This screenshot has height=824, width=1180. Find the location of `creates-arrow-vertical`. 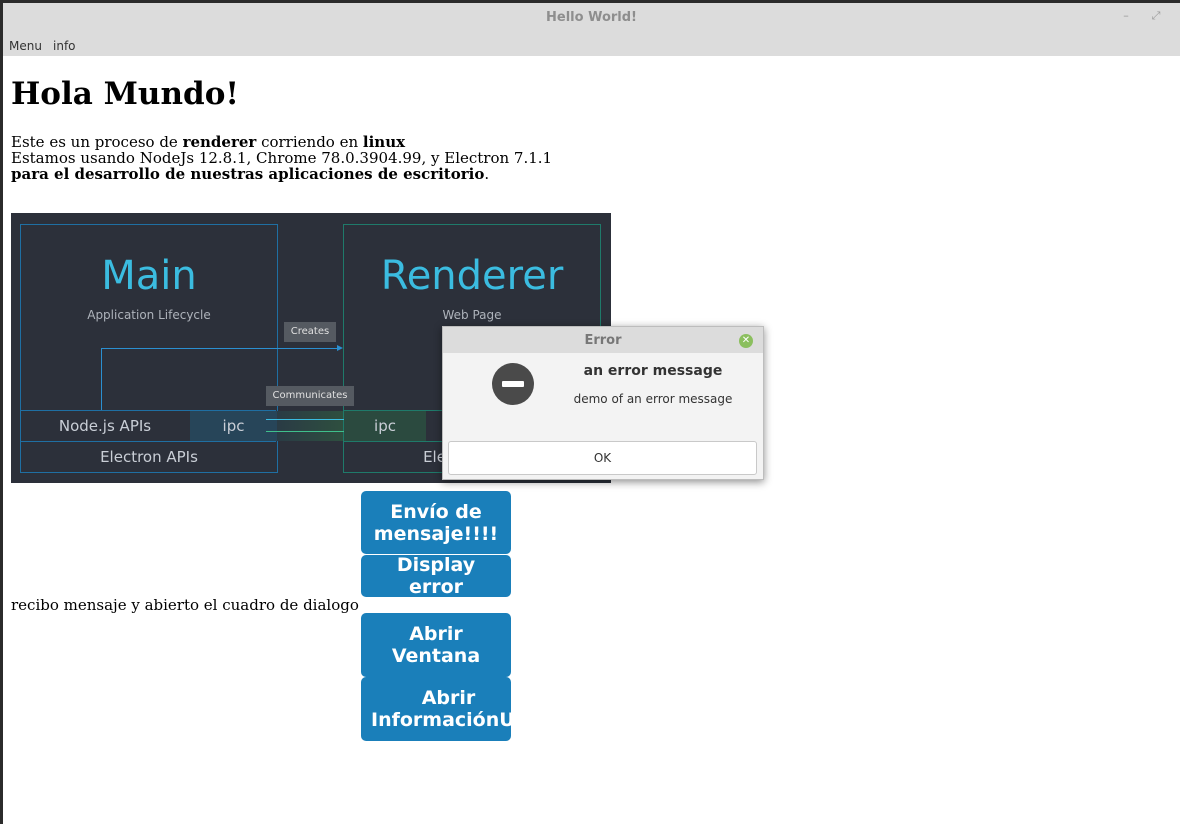

creates-arrow-vertical is located at coordinates (101, 379).